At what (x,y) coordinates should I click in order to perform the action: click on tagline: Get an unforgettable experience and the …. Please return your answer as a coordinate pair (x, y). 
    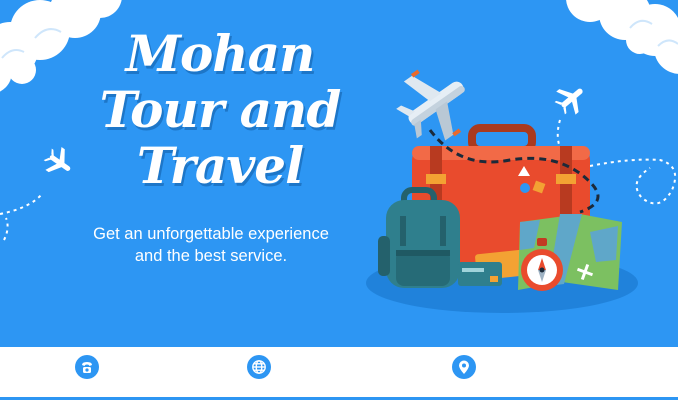
    Looking at the image, I should click on (211, 245).